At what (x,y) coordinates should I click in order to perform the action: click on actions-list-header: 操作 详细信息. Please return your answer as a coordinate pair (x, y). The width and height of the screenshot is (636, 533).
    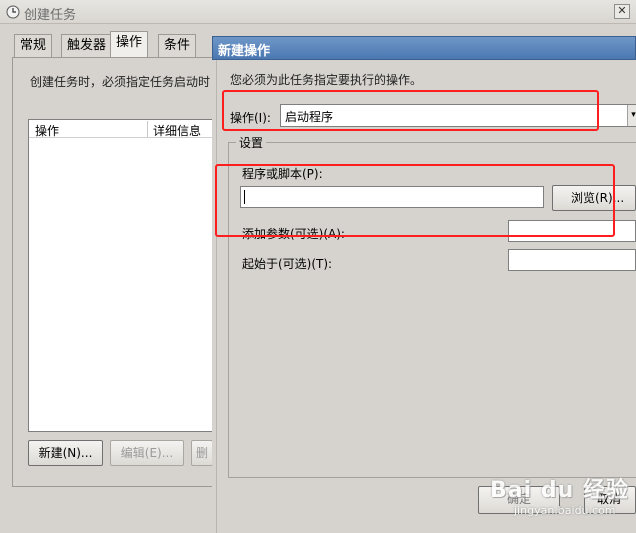
    Looking at the image, I should click on (123, 129).